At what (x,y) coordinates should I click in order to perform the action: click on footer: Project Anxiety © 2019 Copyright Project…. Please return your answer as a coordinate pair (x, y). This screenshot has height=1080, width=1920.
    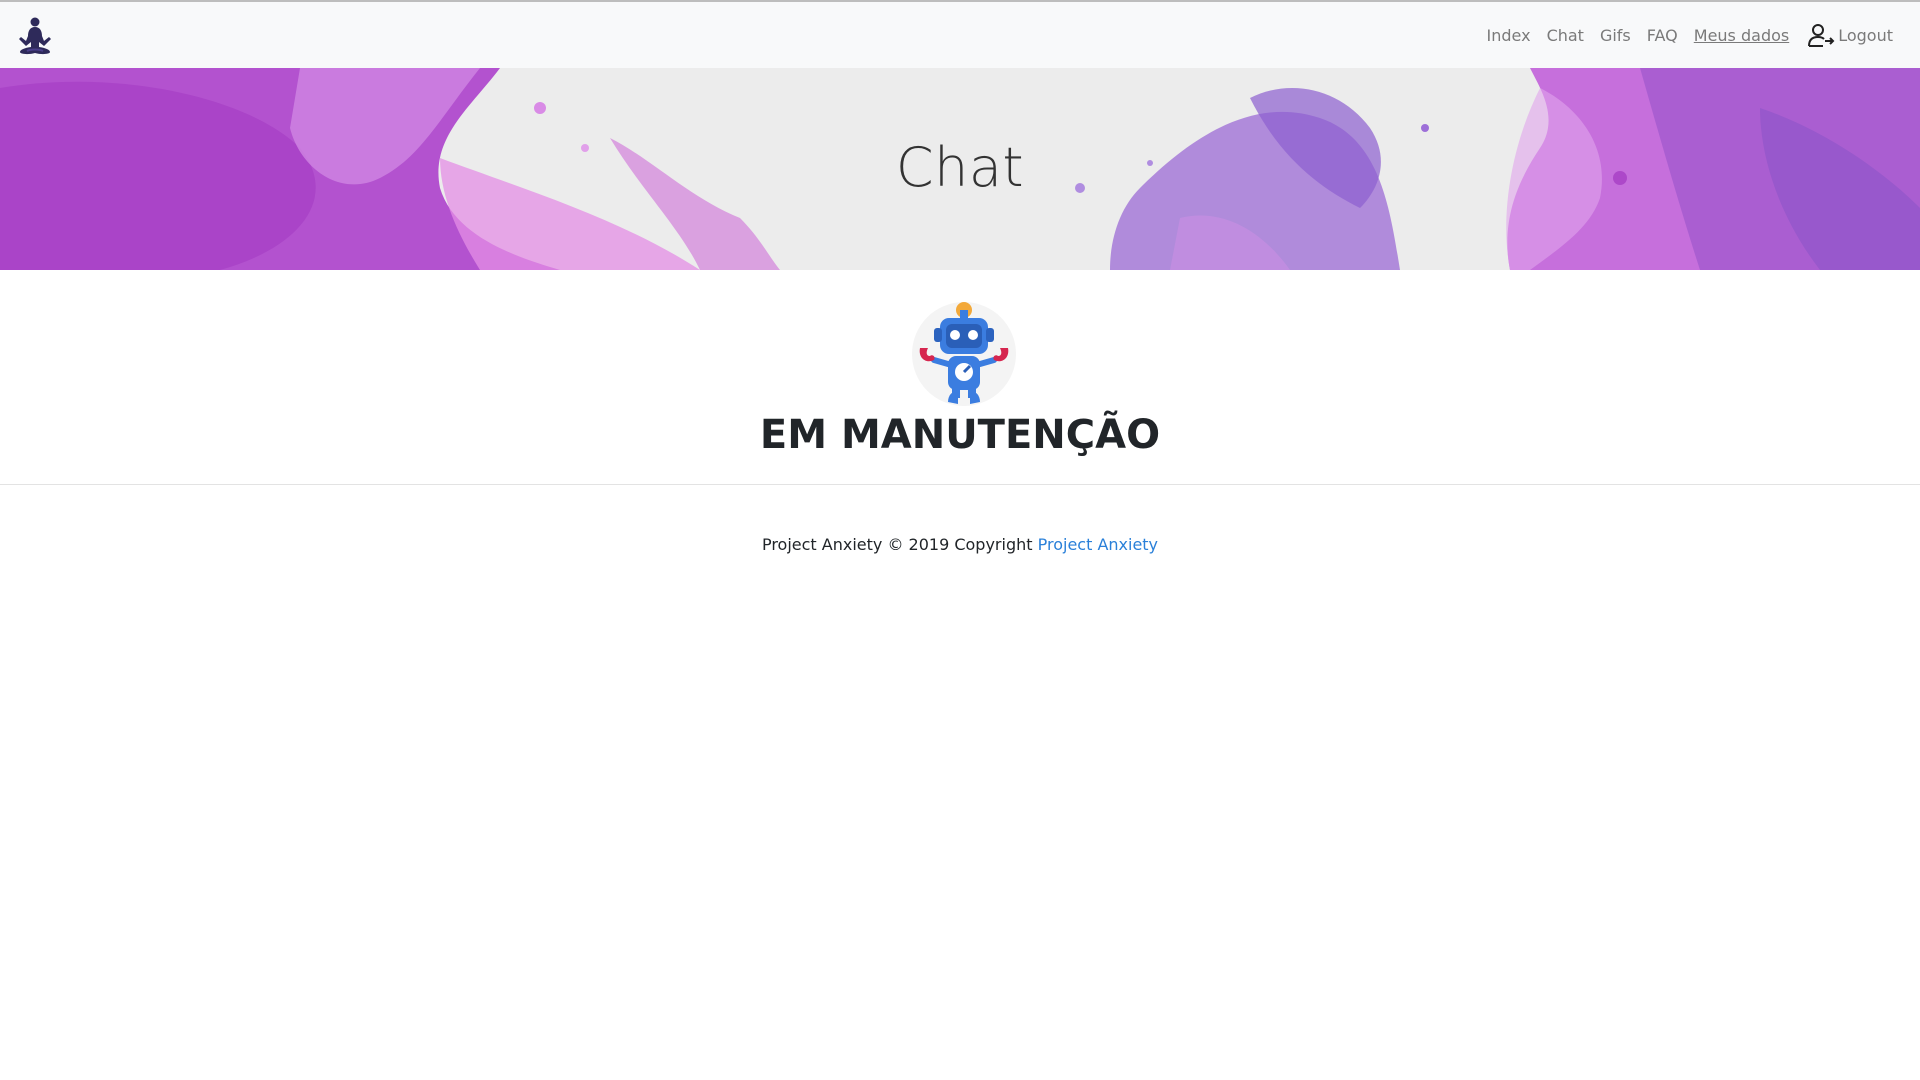
    Looking at the image, I should click on (960, 544).